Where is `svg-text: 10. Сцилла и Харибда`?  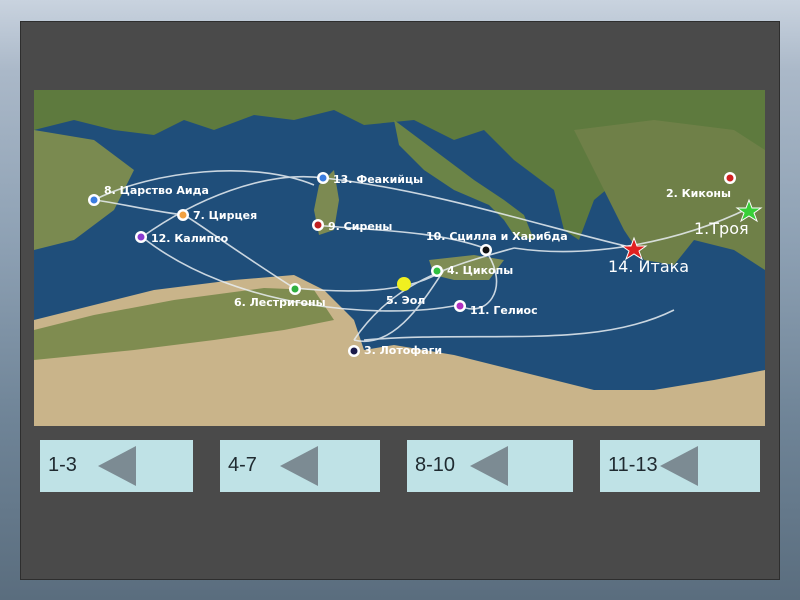
svg-text: 10. Сцилла и Харибда is located at coordinates (497, 236).